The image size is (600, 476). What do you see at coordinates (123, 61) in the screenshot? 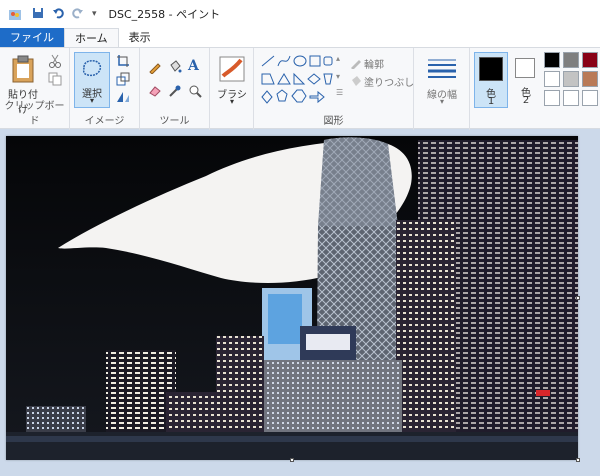
I see `crop-icon` at bounding box center [123, 61].